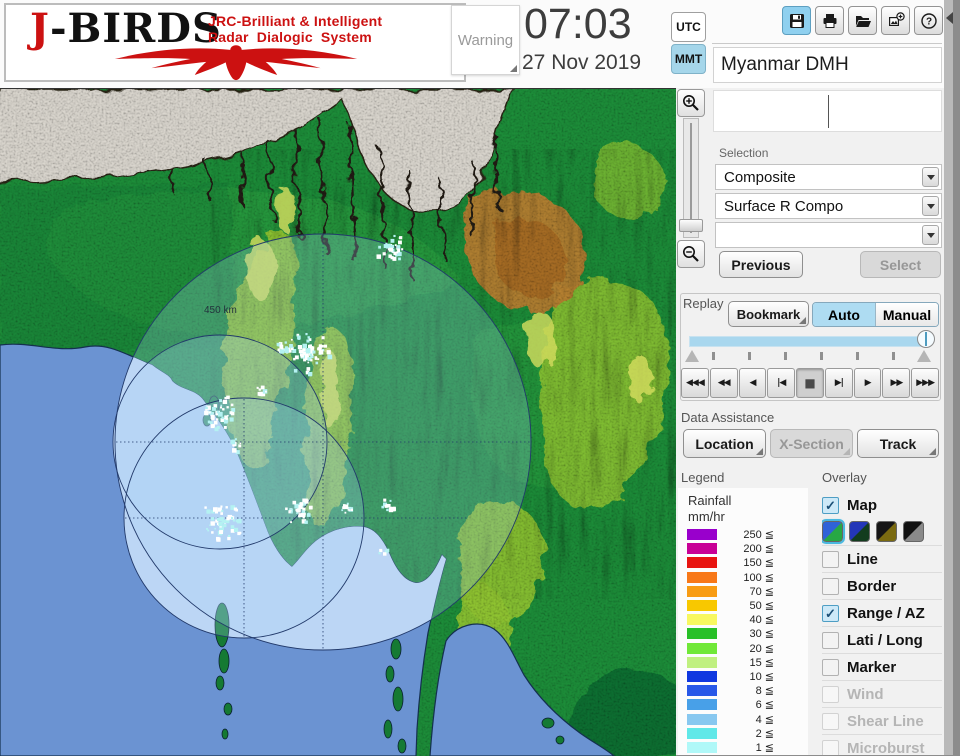  Describe the element at coordinates (808, 341) in the screenshot. I see `replay-timeline-slider` at that location.